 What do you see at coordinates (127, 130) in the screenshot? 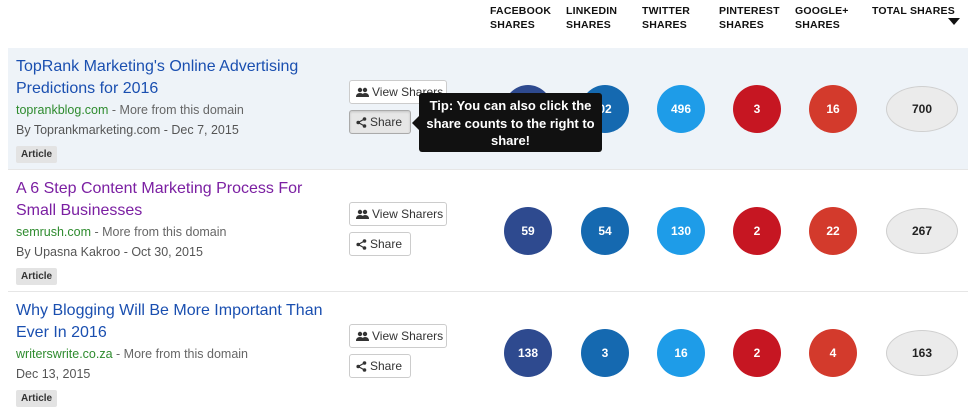
I see `byline: By Toprankmarketing.com - Dec 7, 2015` at bounding box center [127, 130].